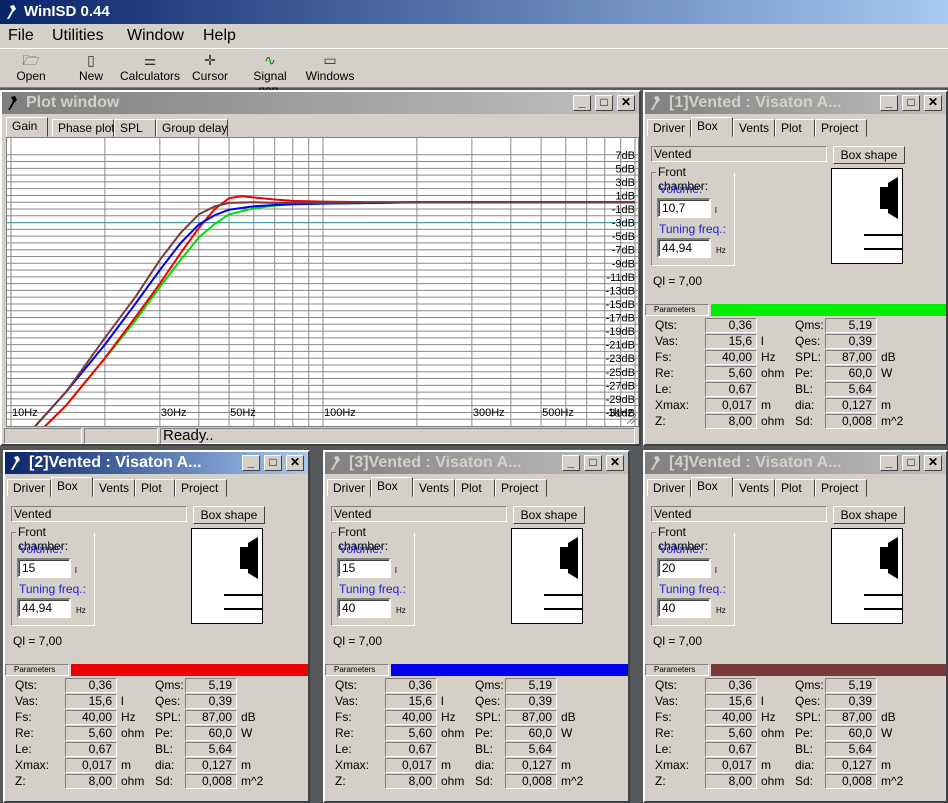 This screenshot has height=803, width=948. Describe the element at coordinates (135, 128) in the screenshot. I see `tab-spl: SPL` at that location.